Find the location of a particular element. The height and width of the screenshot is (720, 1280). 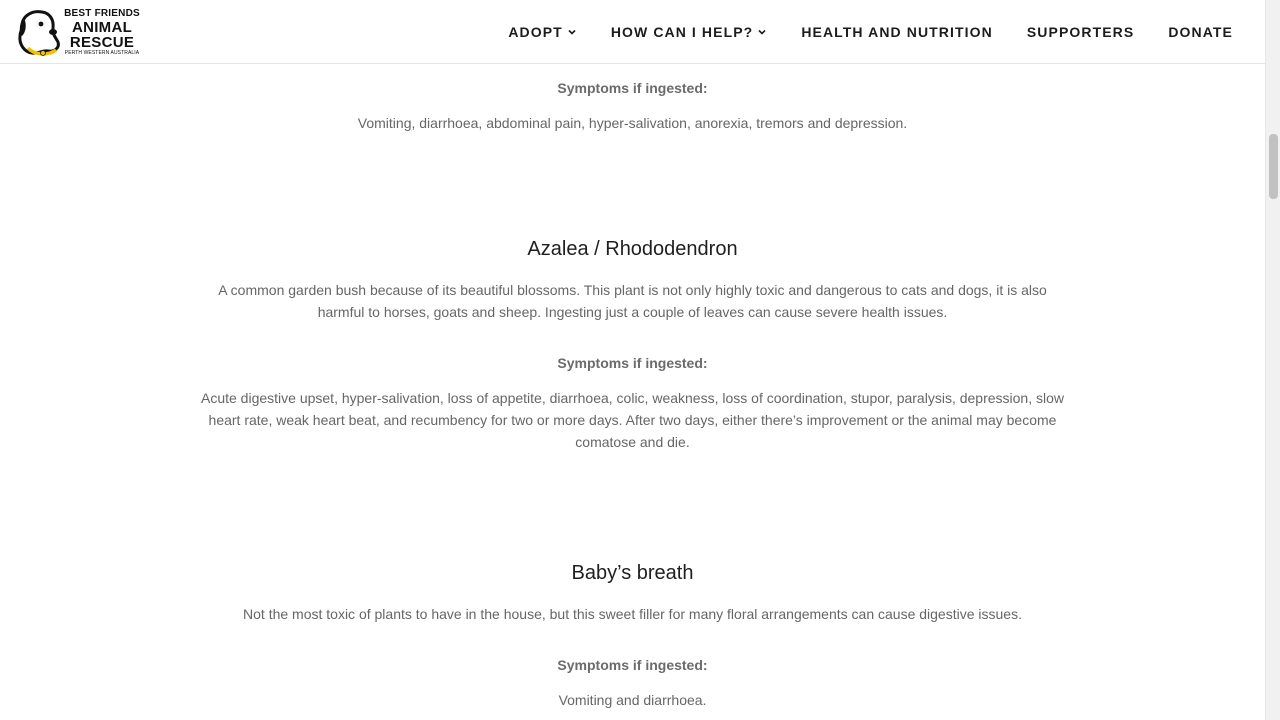

nav-item-how-can-i-help: HOW CAN I HELP? is located at coordinates (689, 32).